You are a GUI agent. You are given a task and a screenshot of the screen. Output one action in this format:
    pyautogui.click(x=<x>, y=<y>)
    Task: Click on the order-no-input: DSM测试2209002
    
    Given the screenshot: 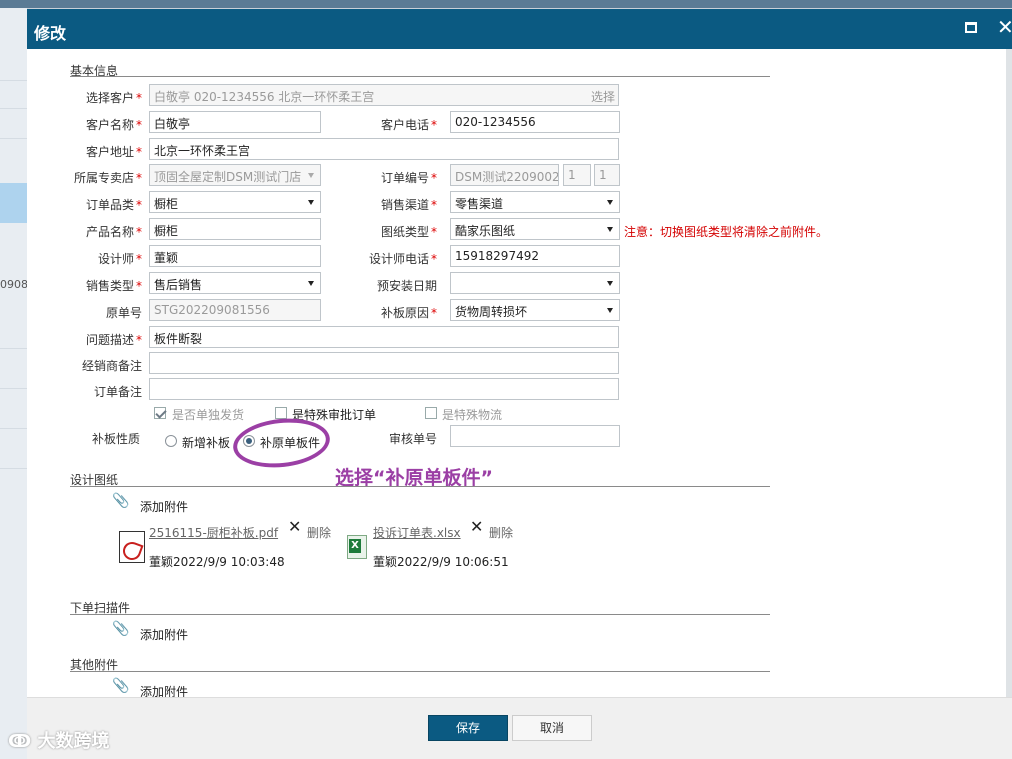 What is the action you would take?
    pyautogui.click(x=504, y=175)
    